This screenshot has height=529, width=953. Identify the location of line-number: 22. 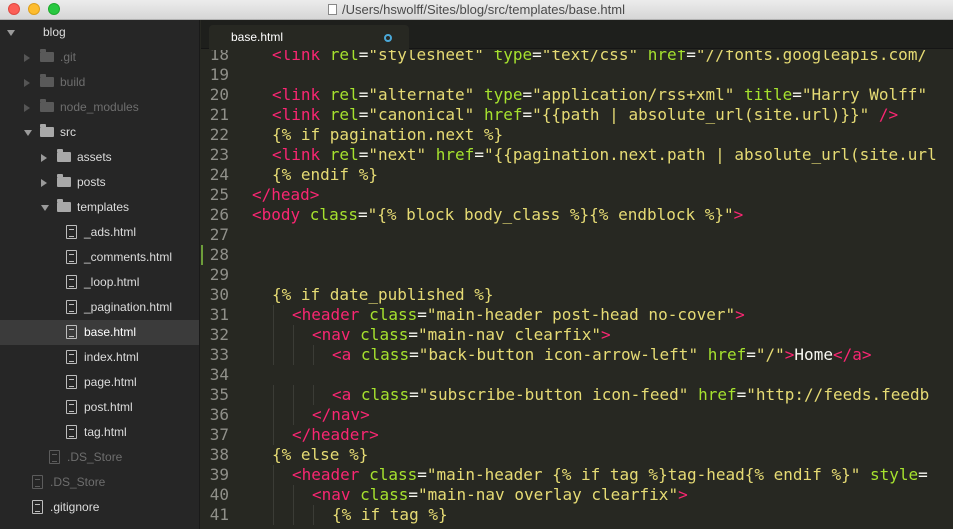
(219, 134).